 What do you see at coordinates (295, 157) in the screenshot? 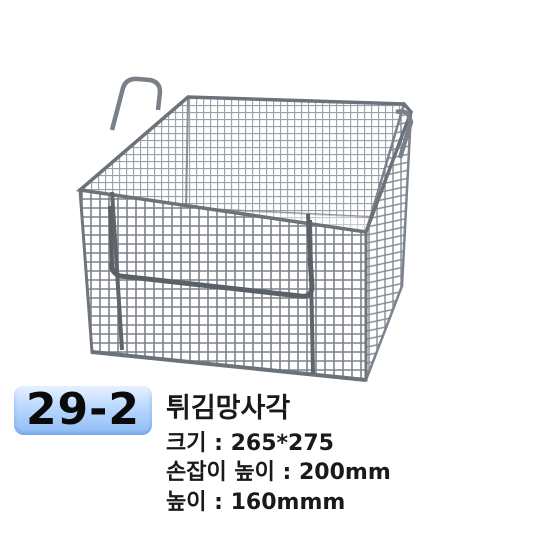
I see `basket-back-wall` at bounding box center [295, 157].